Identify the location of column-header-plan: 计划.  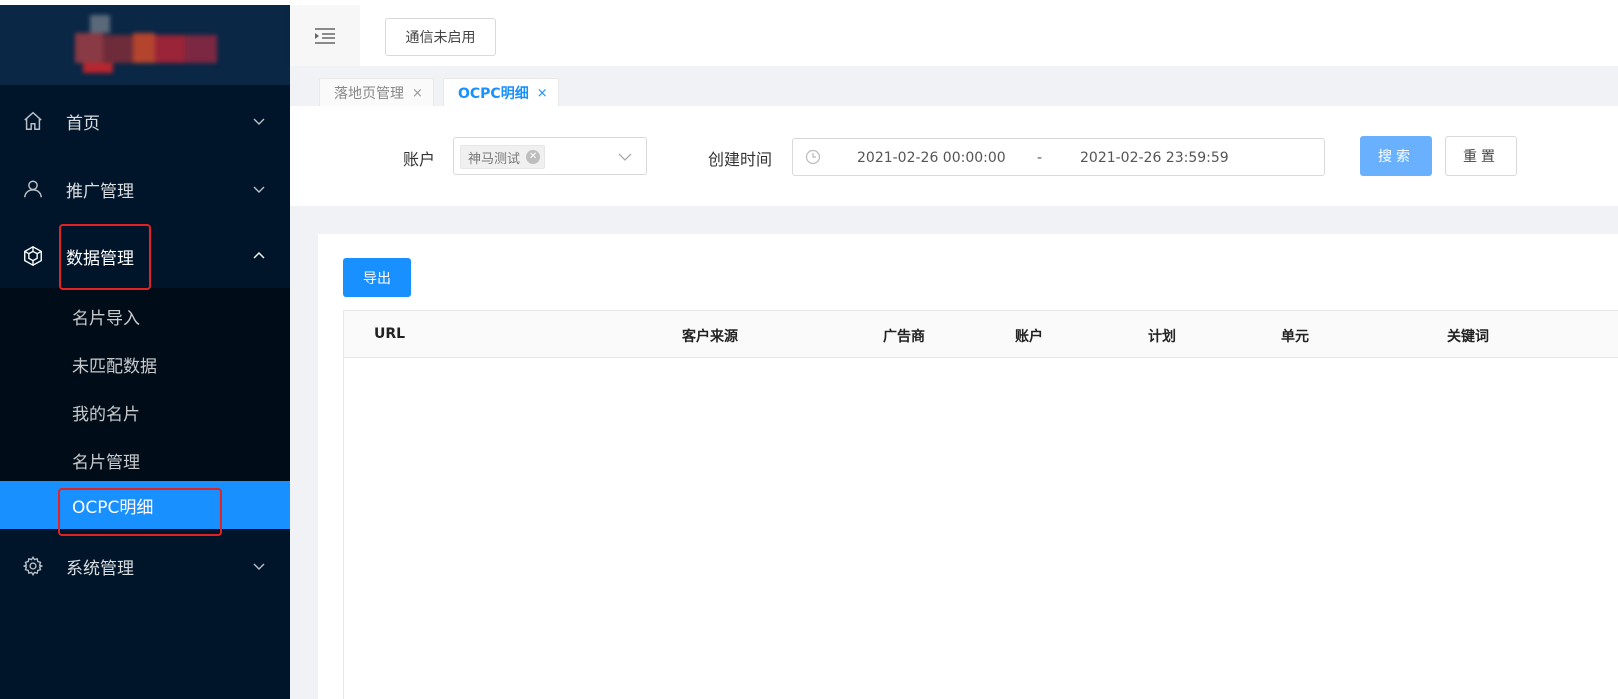
(1162, 337).